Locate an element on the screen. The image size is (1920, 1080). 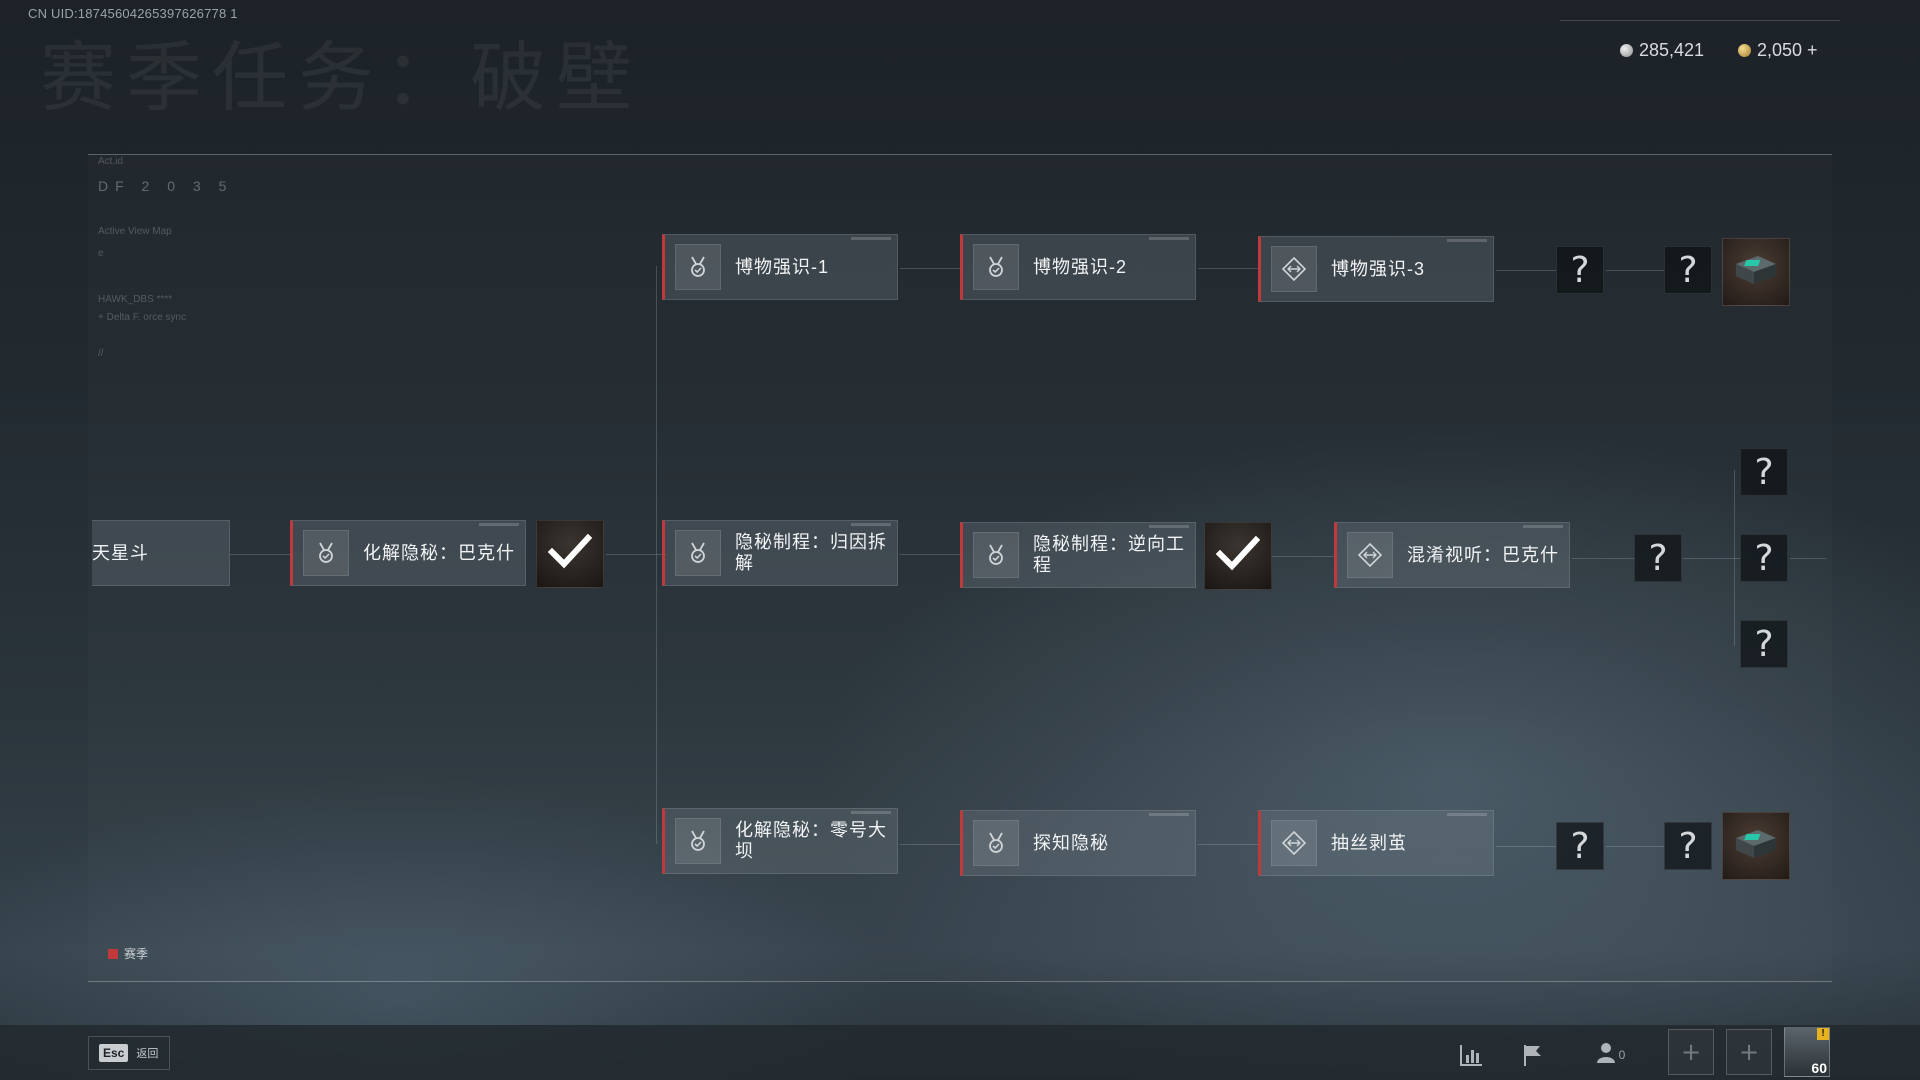
task-label: 天星斗 is located at coordinates (120, 552).